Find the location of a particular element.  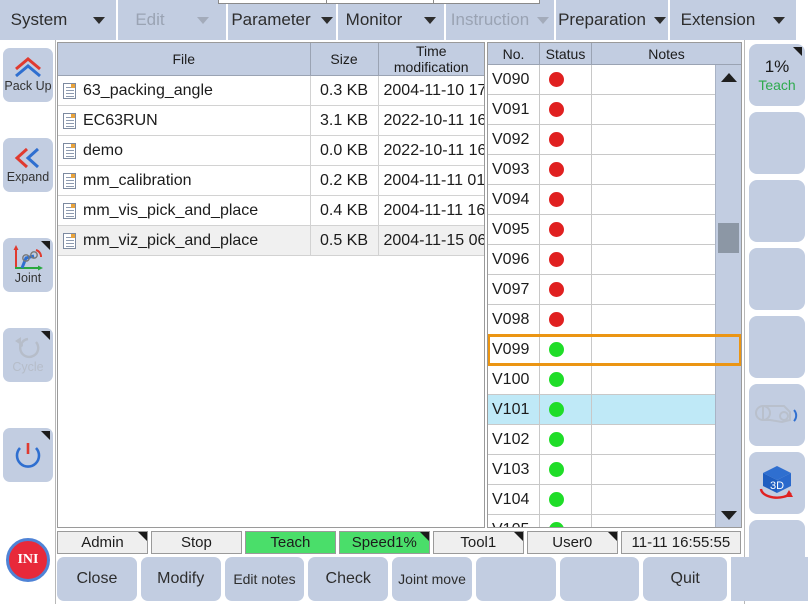

var-col-header-no: No. is located at coordinates (514, 53).